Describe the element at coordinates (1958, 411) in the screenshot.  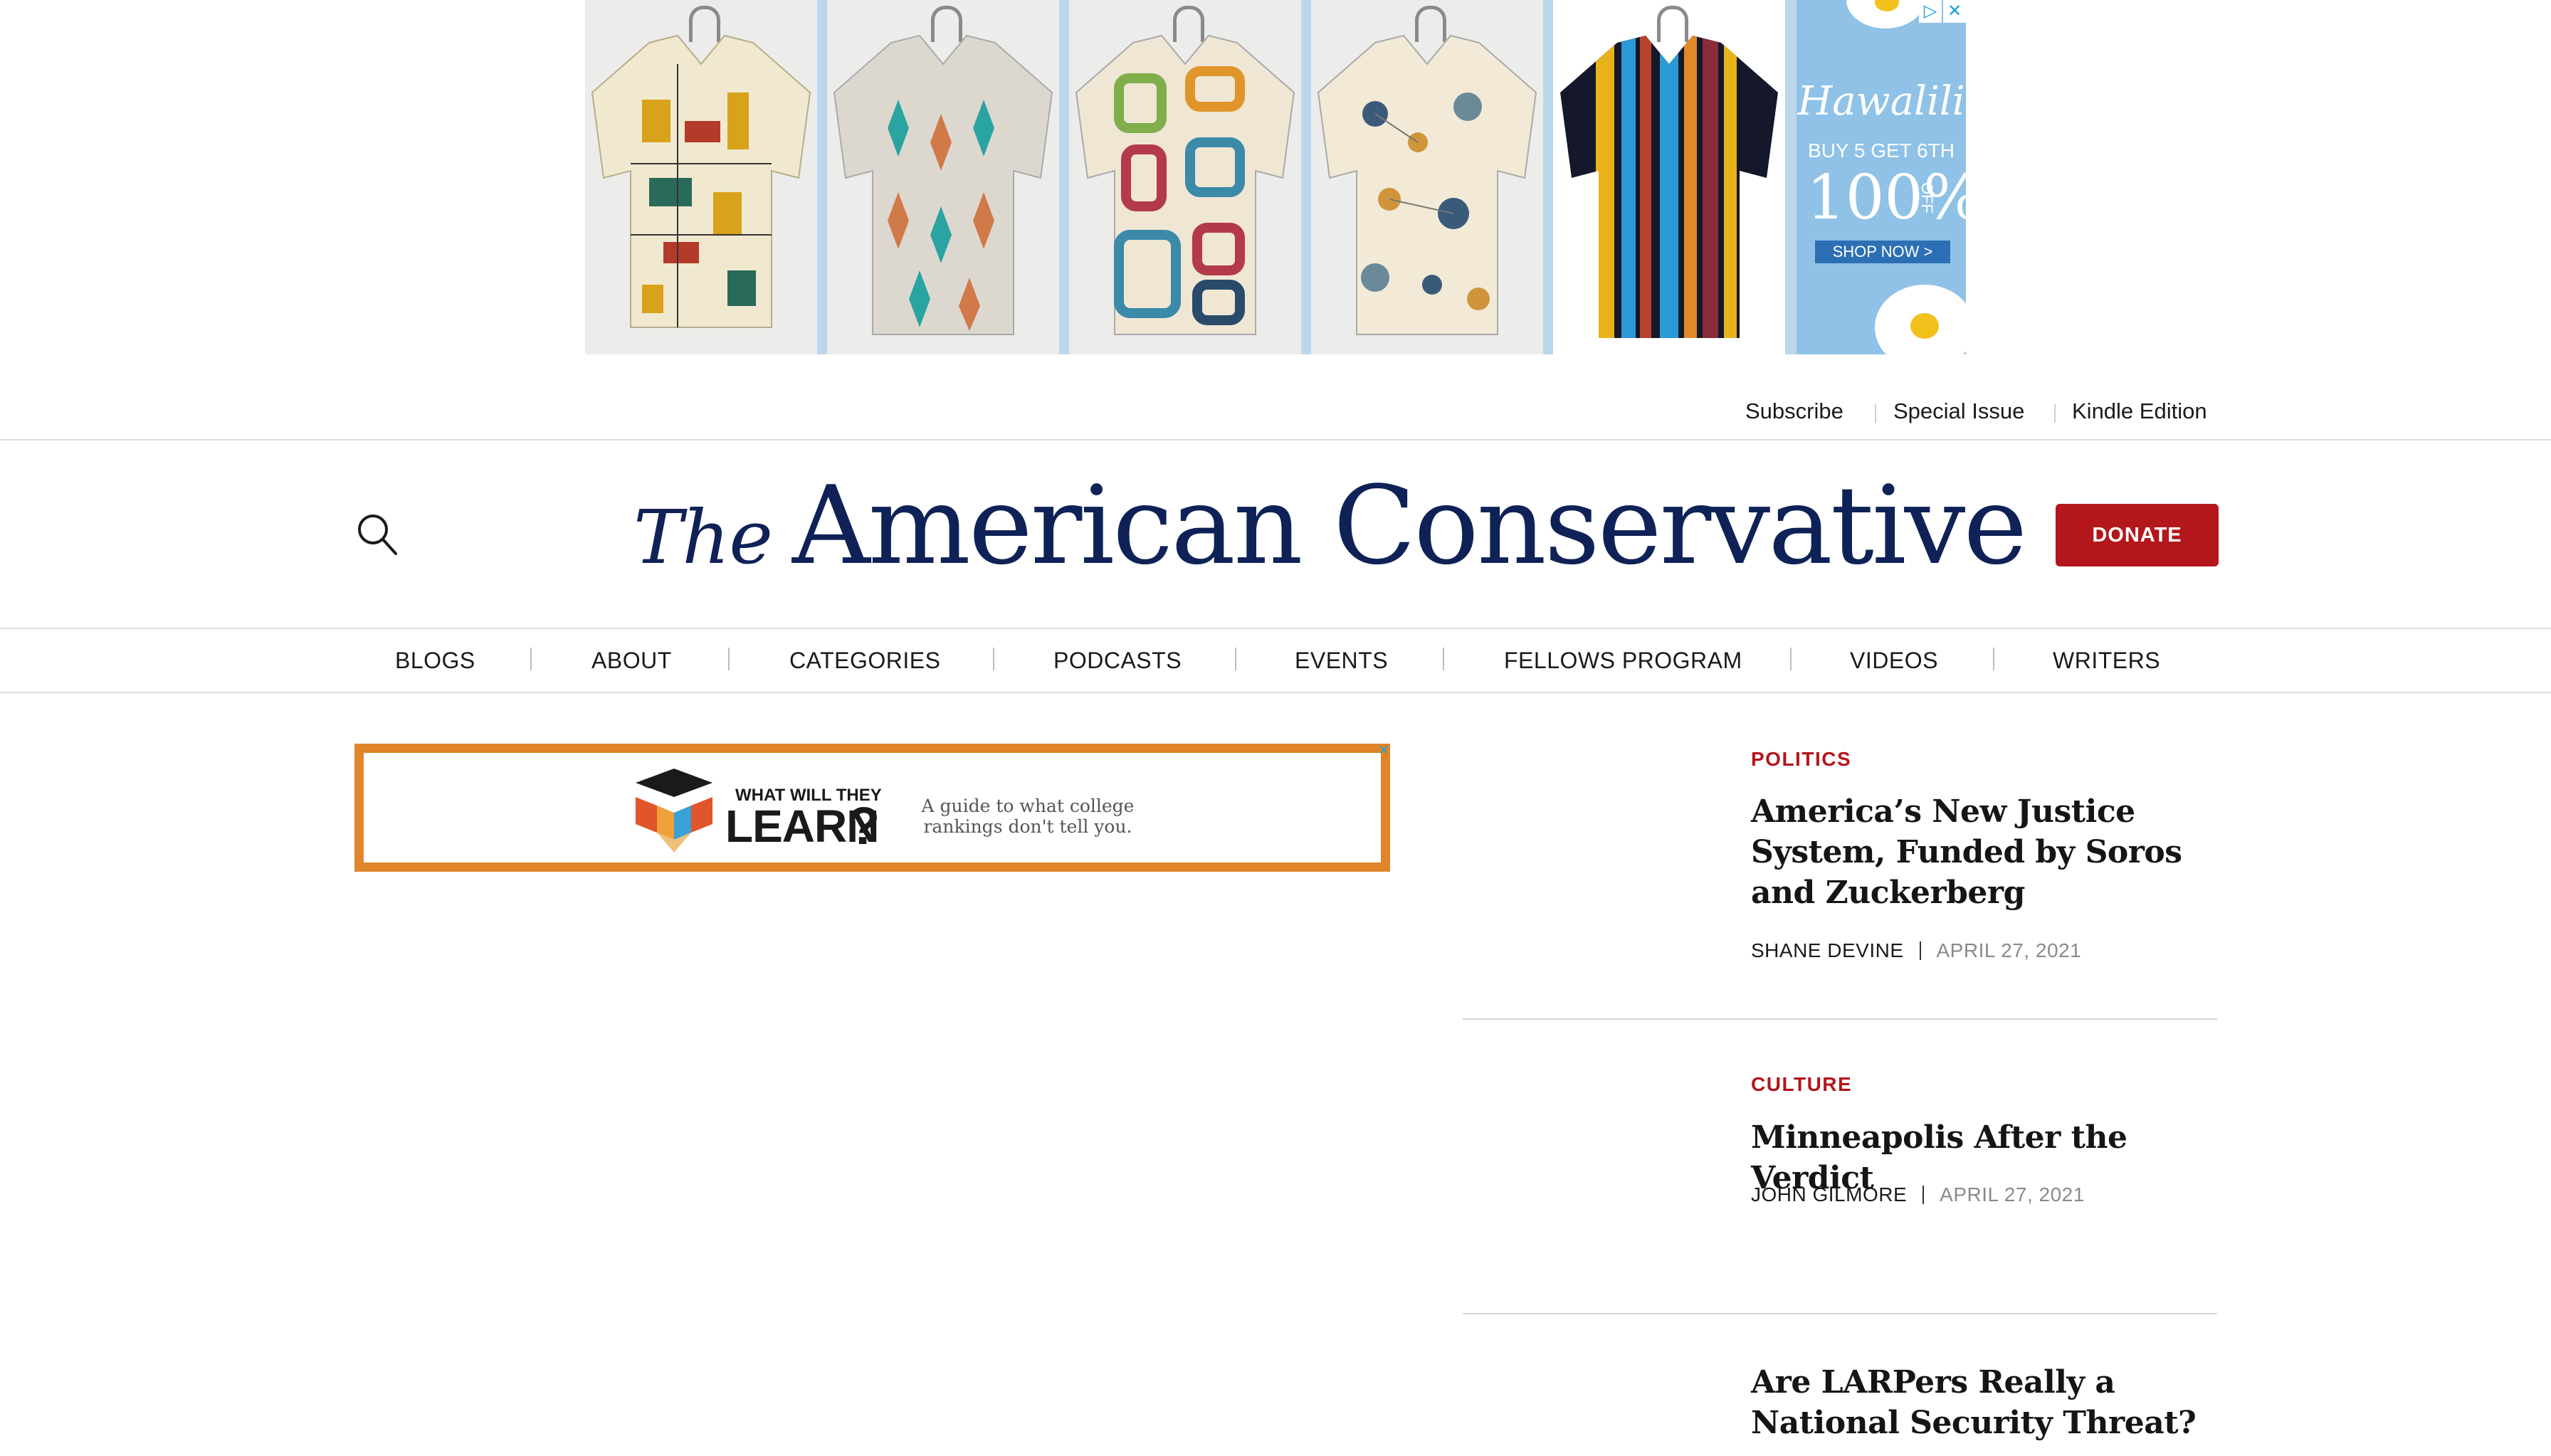
I see `special-issue-link: Special Issue` at that location.